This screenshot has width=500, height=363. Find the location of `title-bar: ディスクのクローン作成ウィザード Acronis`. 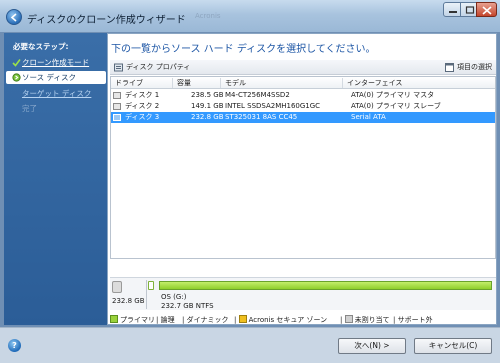

title-bar: ディスクのクローン作成ウィザード Acronis is located at coordinates (250, 16).